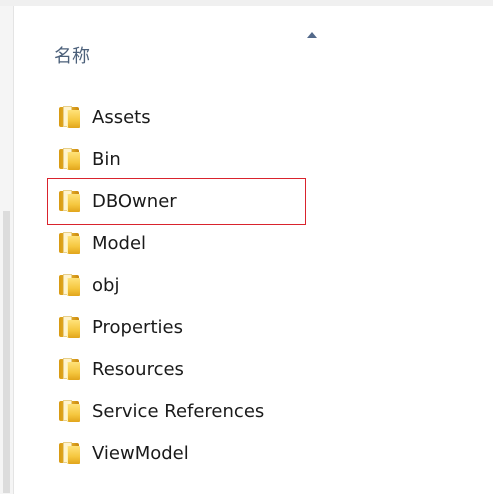 The height and width of the screenshot is (494, 493). I want to click on folder-item-bin: Bin, so click(274, 159).